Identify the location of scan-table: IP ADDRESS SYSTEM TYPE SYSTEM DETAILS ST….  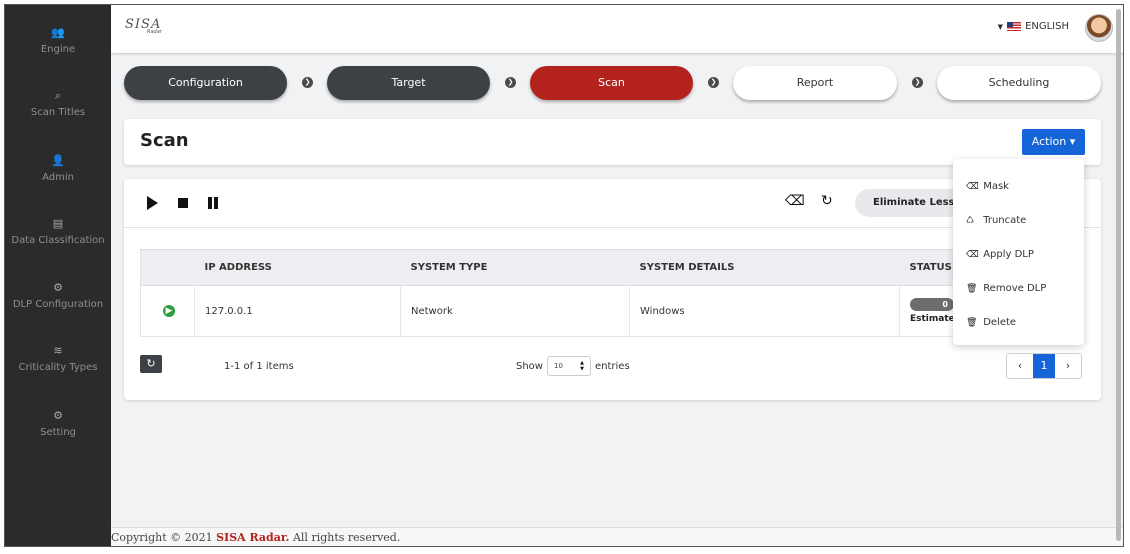
(553, 293).